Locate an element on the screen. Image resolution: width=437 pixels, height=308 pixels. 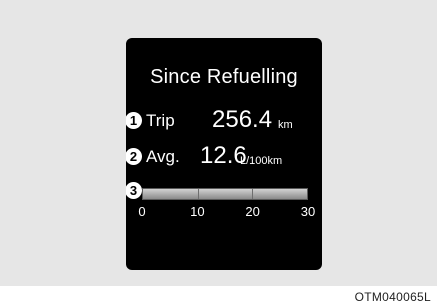
gauge-tick-label: 10 is located at coordinates (197, 211).